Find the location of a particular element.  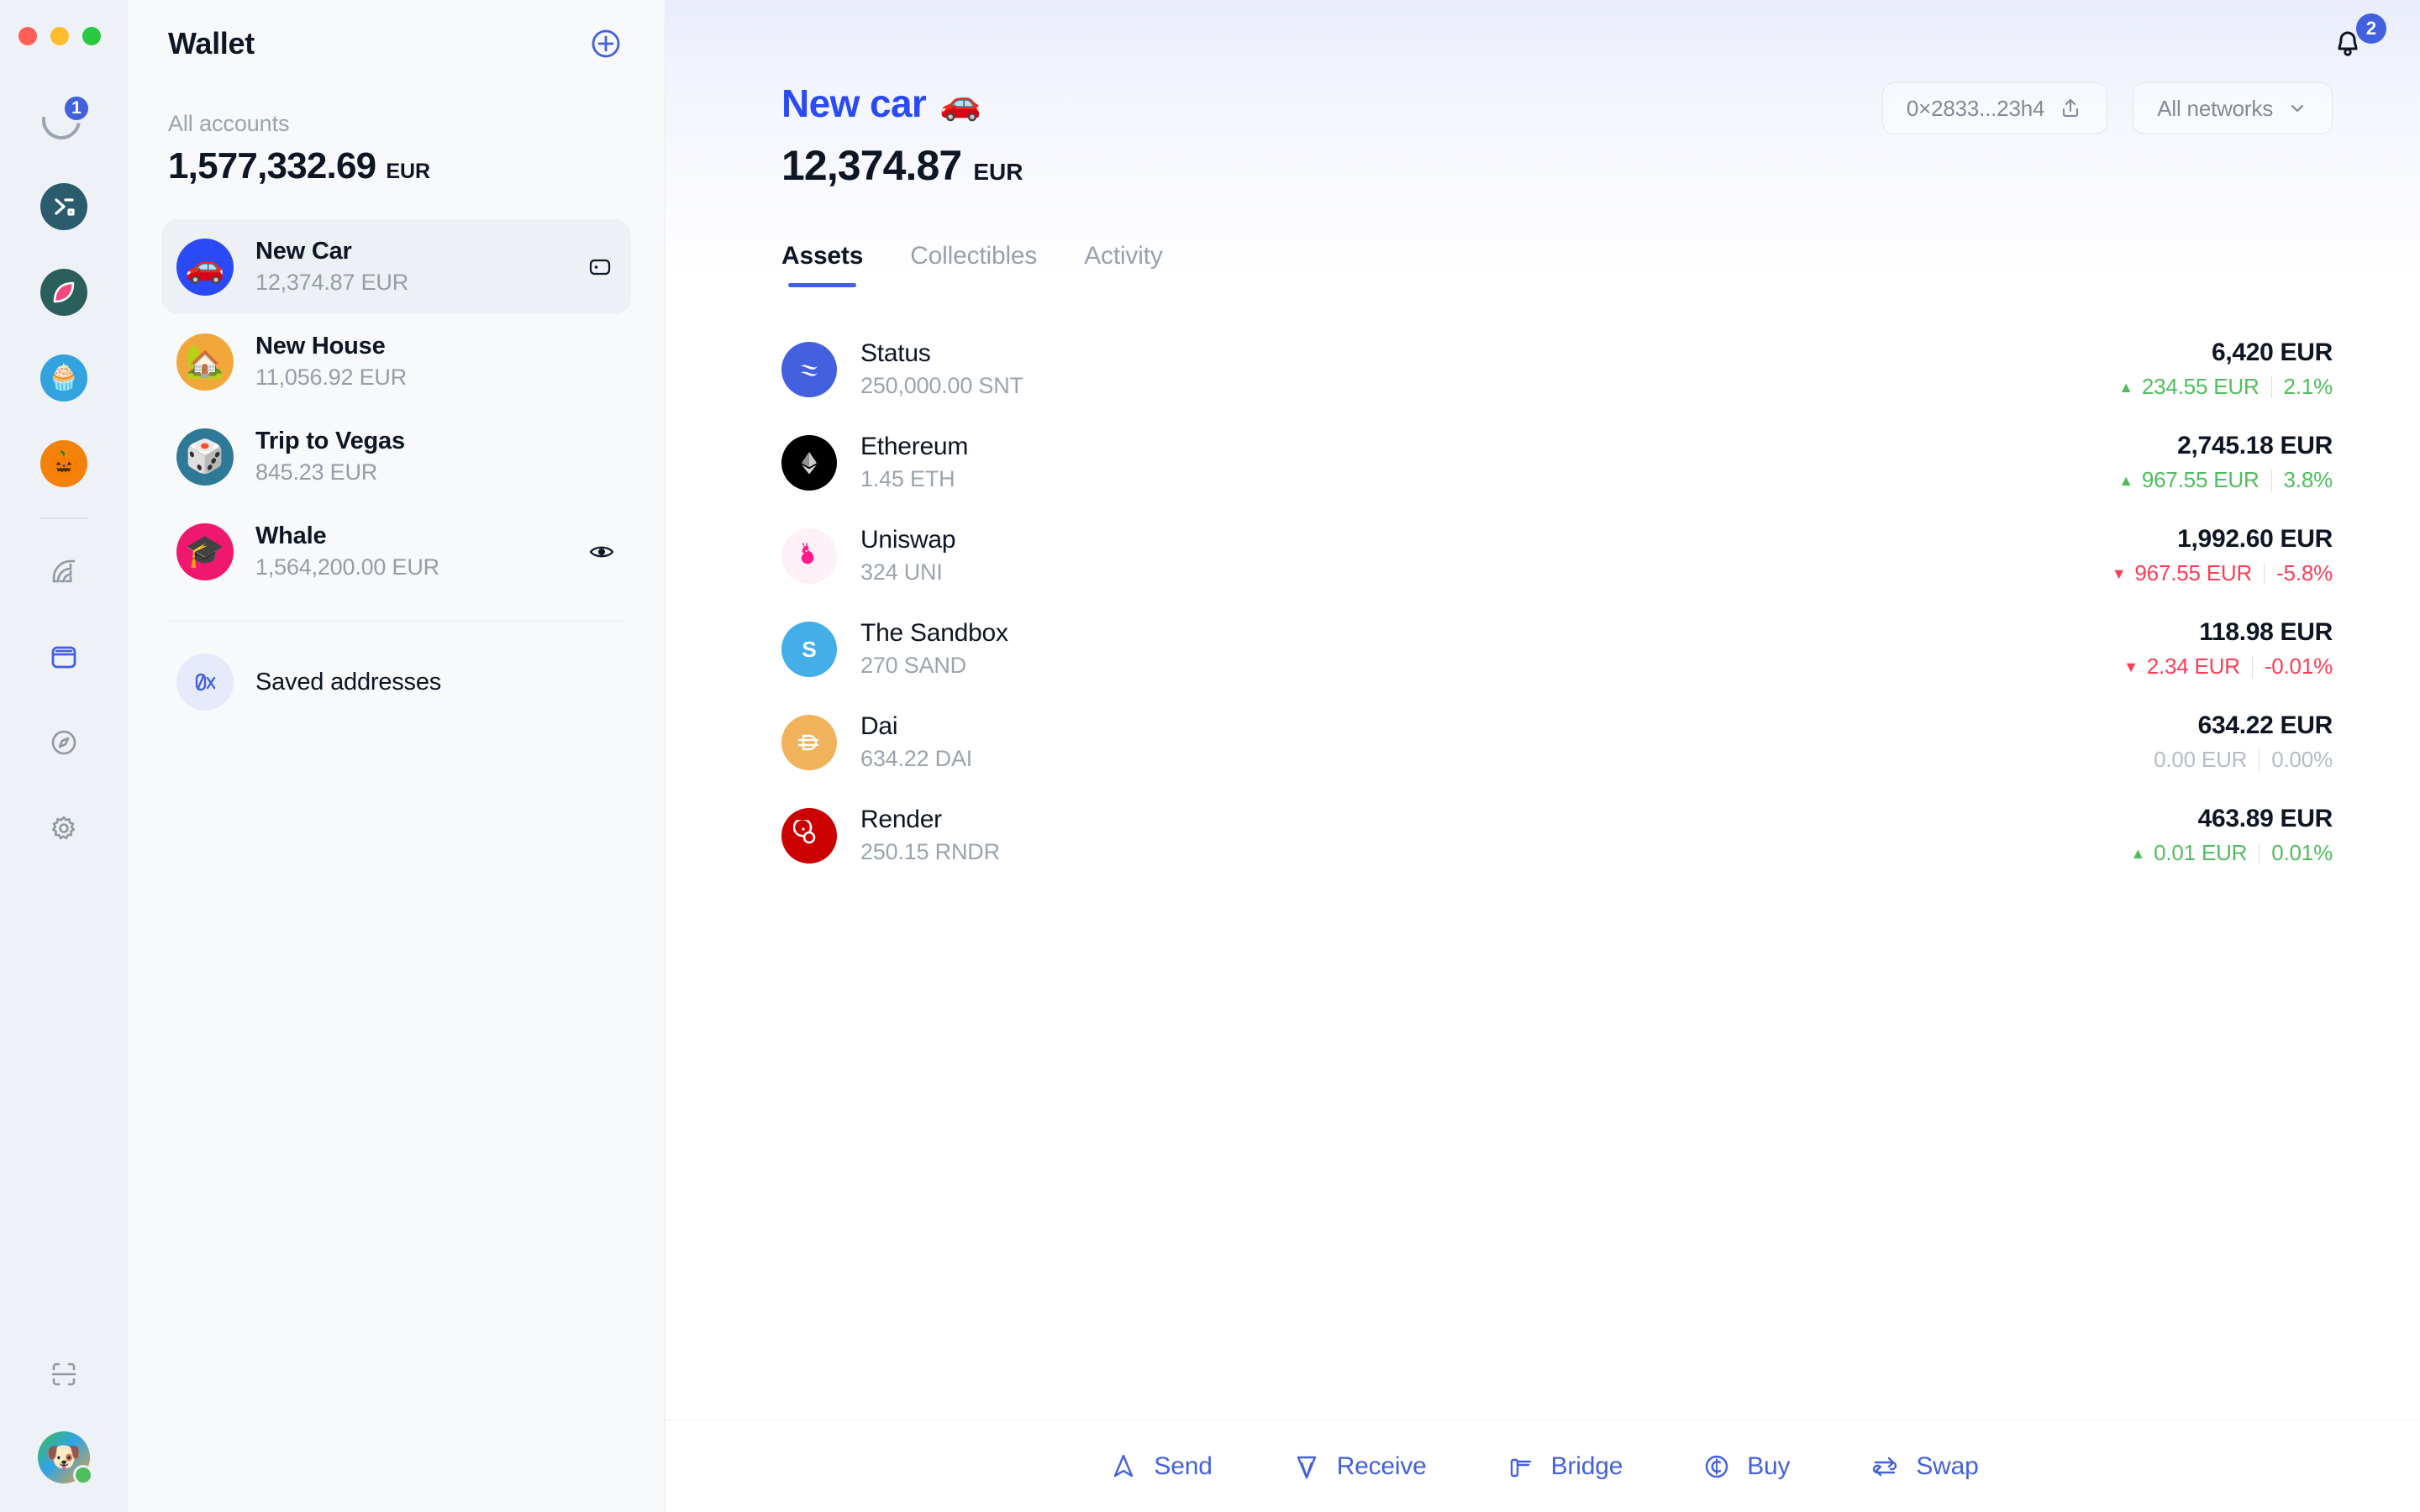

rail-item-communities is located at coordinates (64, 571).